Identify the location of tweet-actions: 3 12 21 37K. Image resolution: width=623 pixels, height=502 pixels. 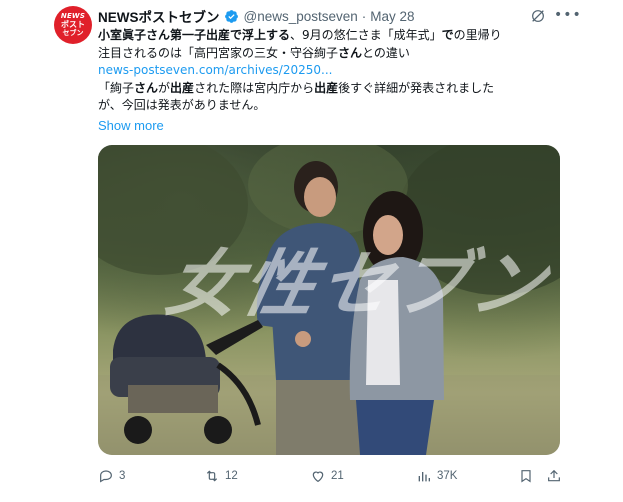
(333, 476).